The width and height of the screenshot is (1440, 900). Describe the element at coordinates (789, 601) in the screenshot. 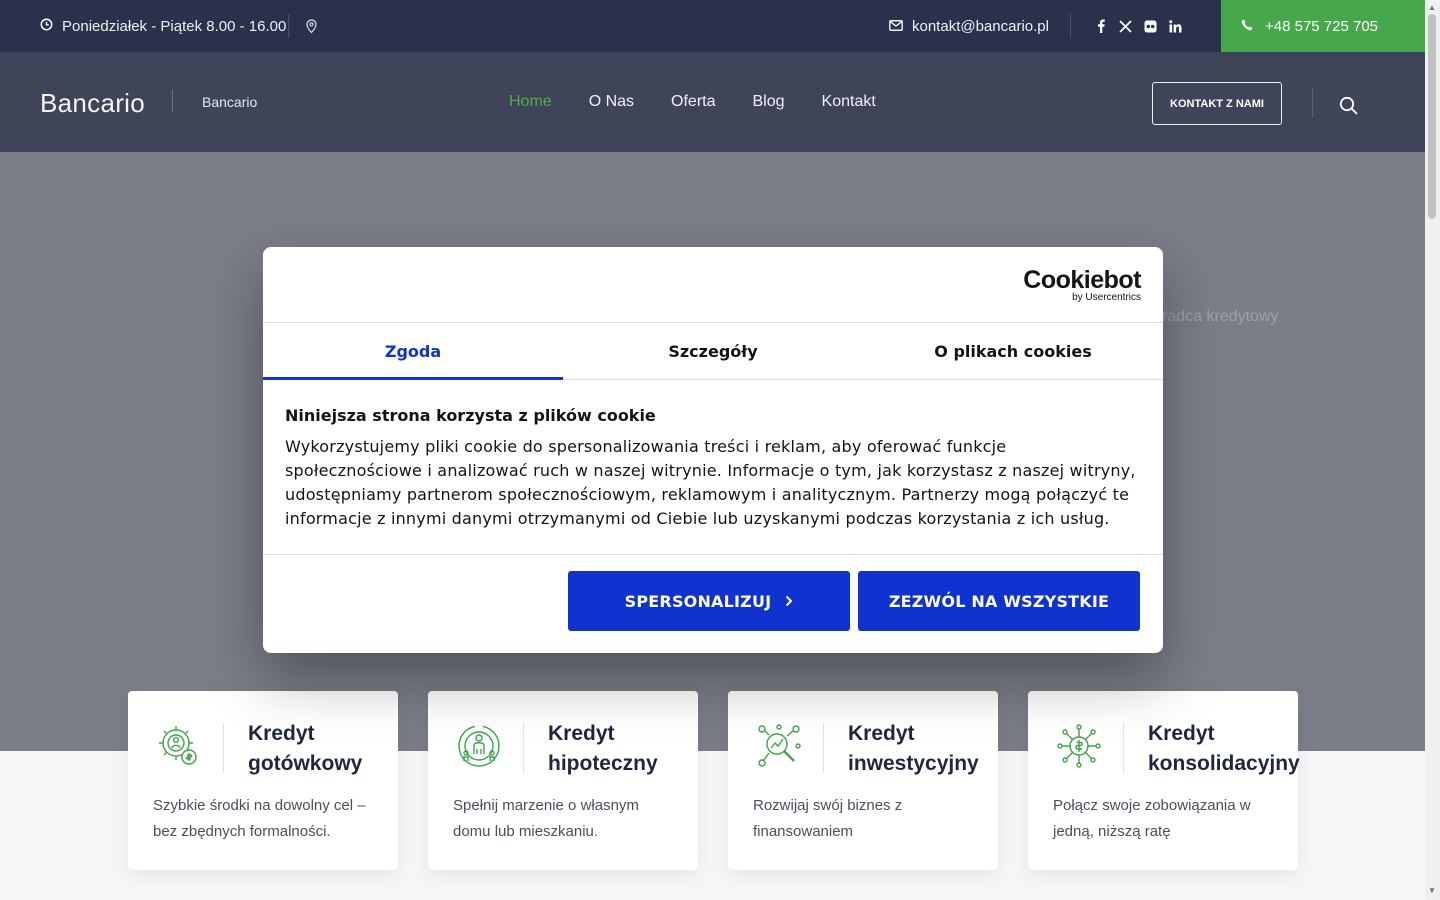

I see `chevron-right-icon` at that location.